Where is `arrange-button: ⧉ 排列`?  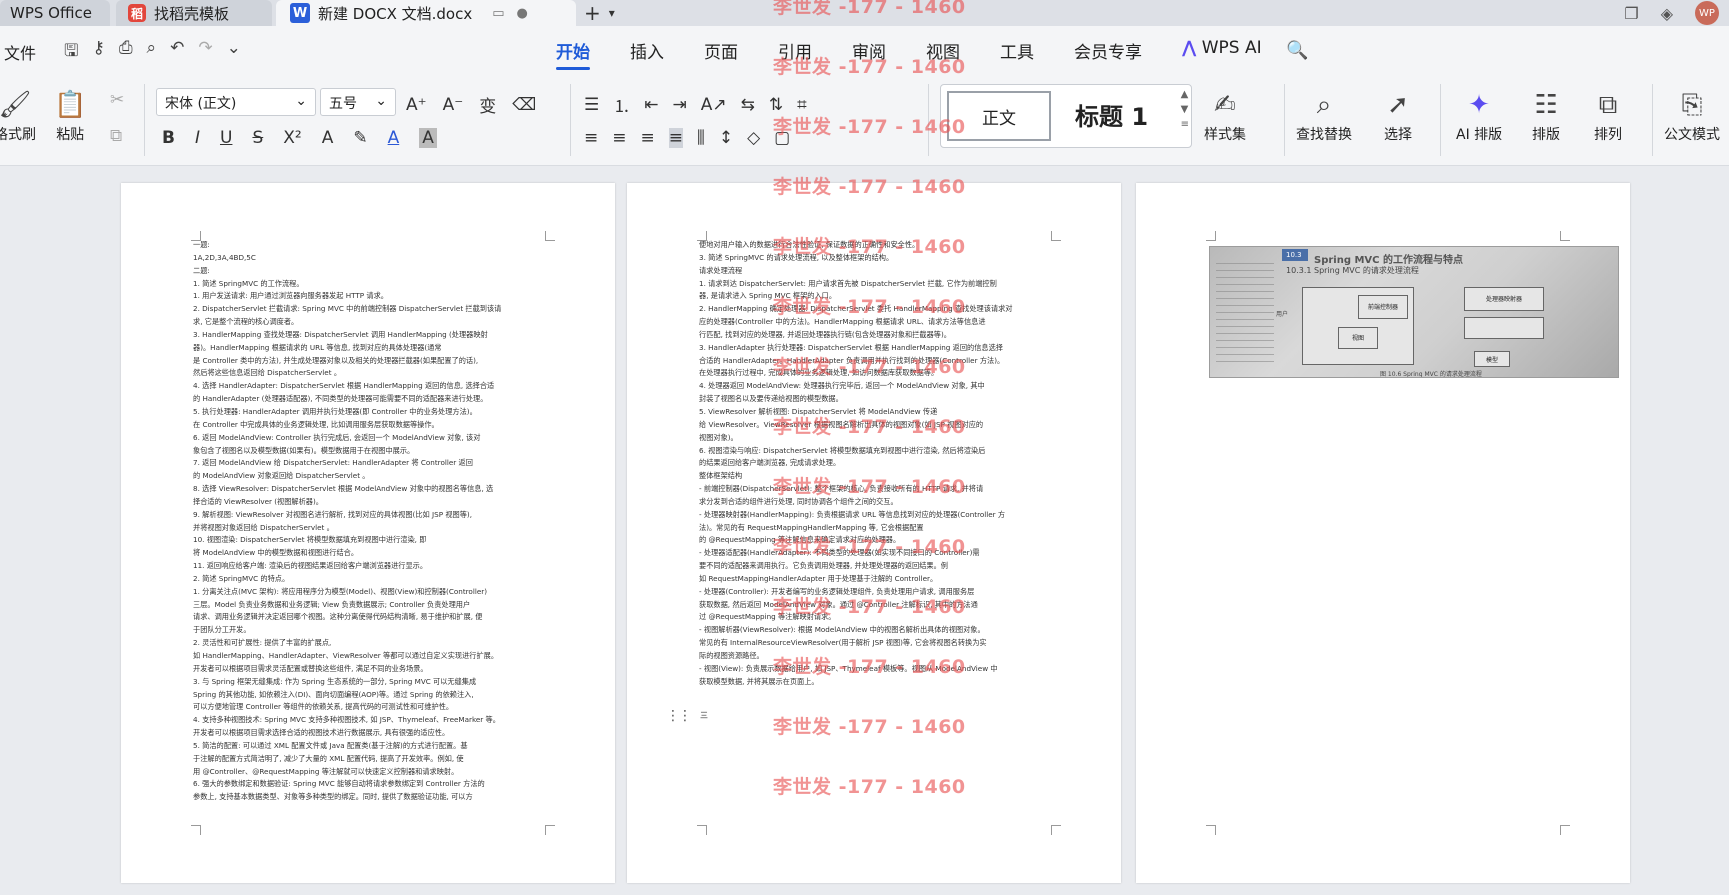
arrange-button: ⧉ 排列 is located at coordinates (1608, 117).